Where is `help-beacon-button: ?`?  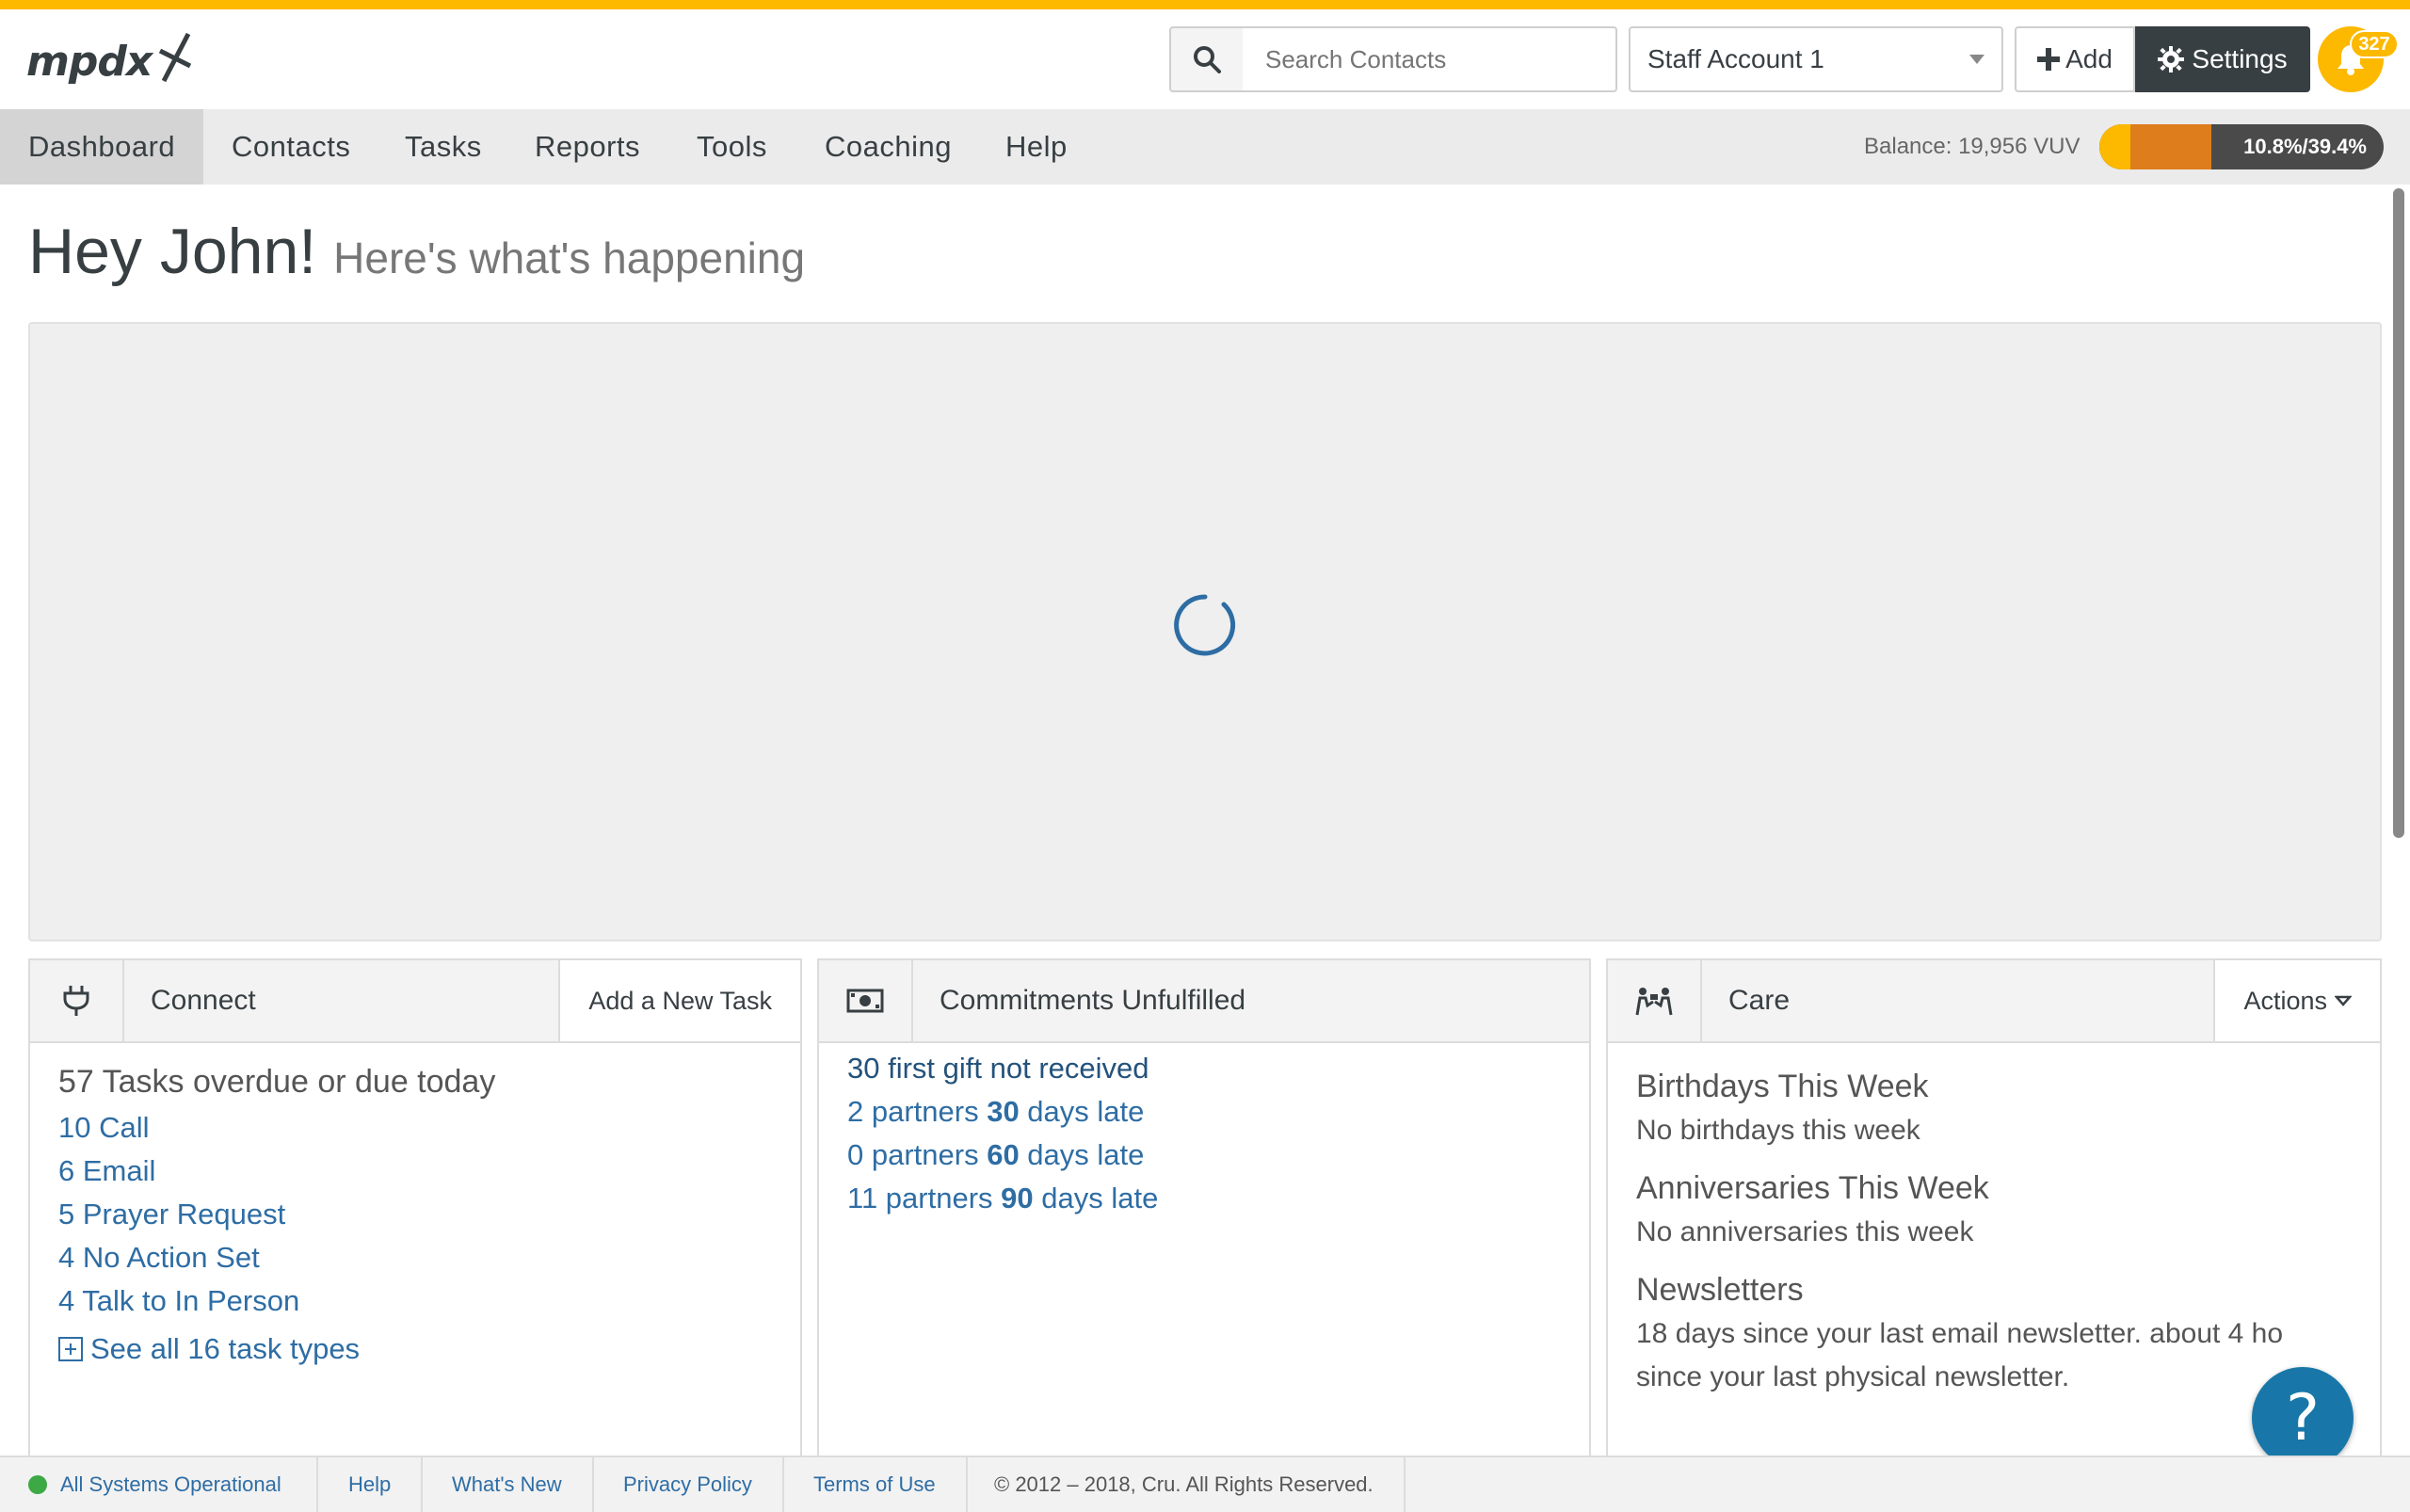 help-beacon-button: ? is located at coordinates (2303, 1418).